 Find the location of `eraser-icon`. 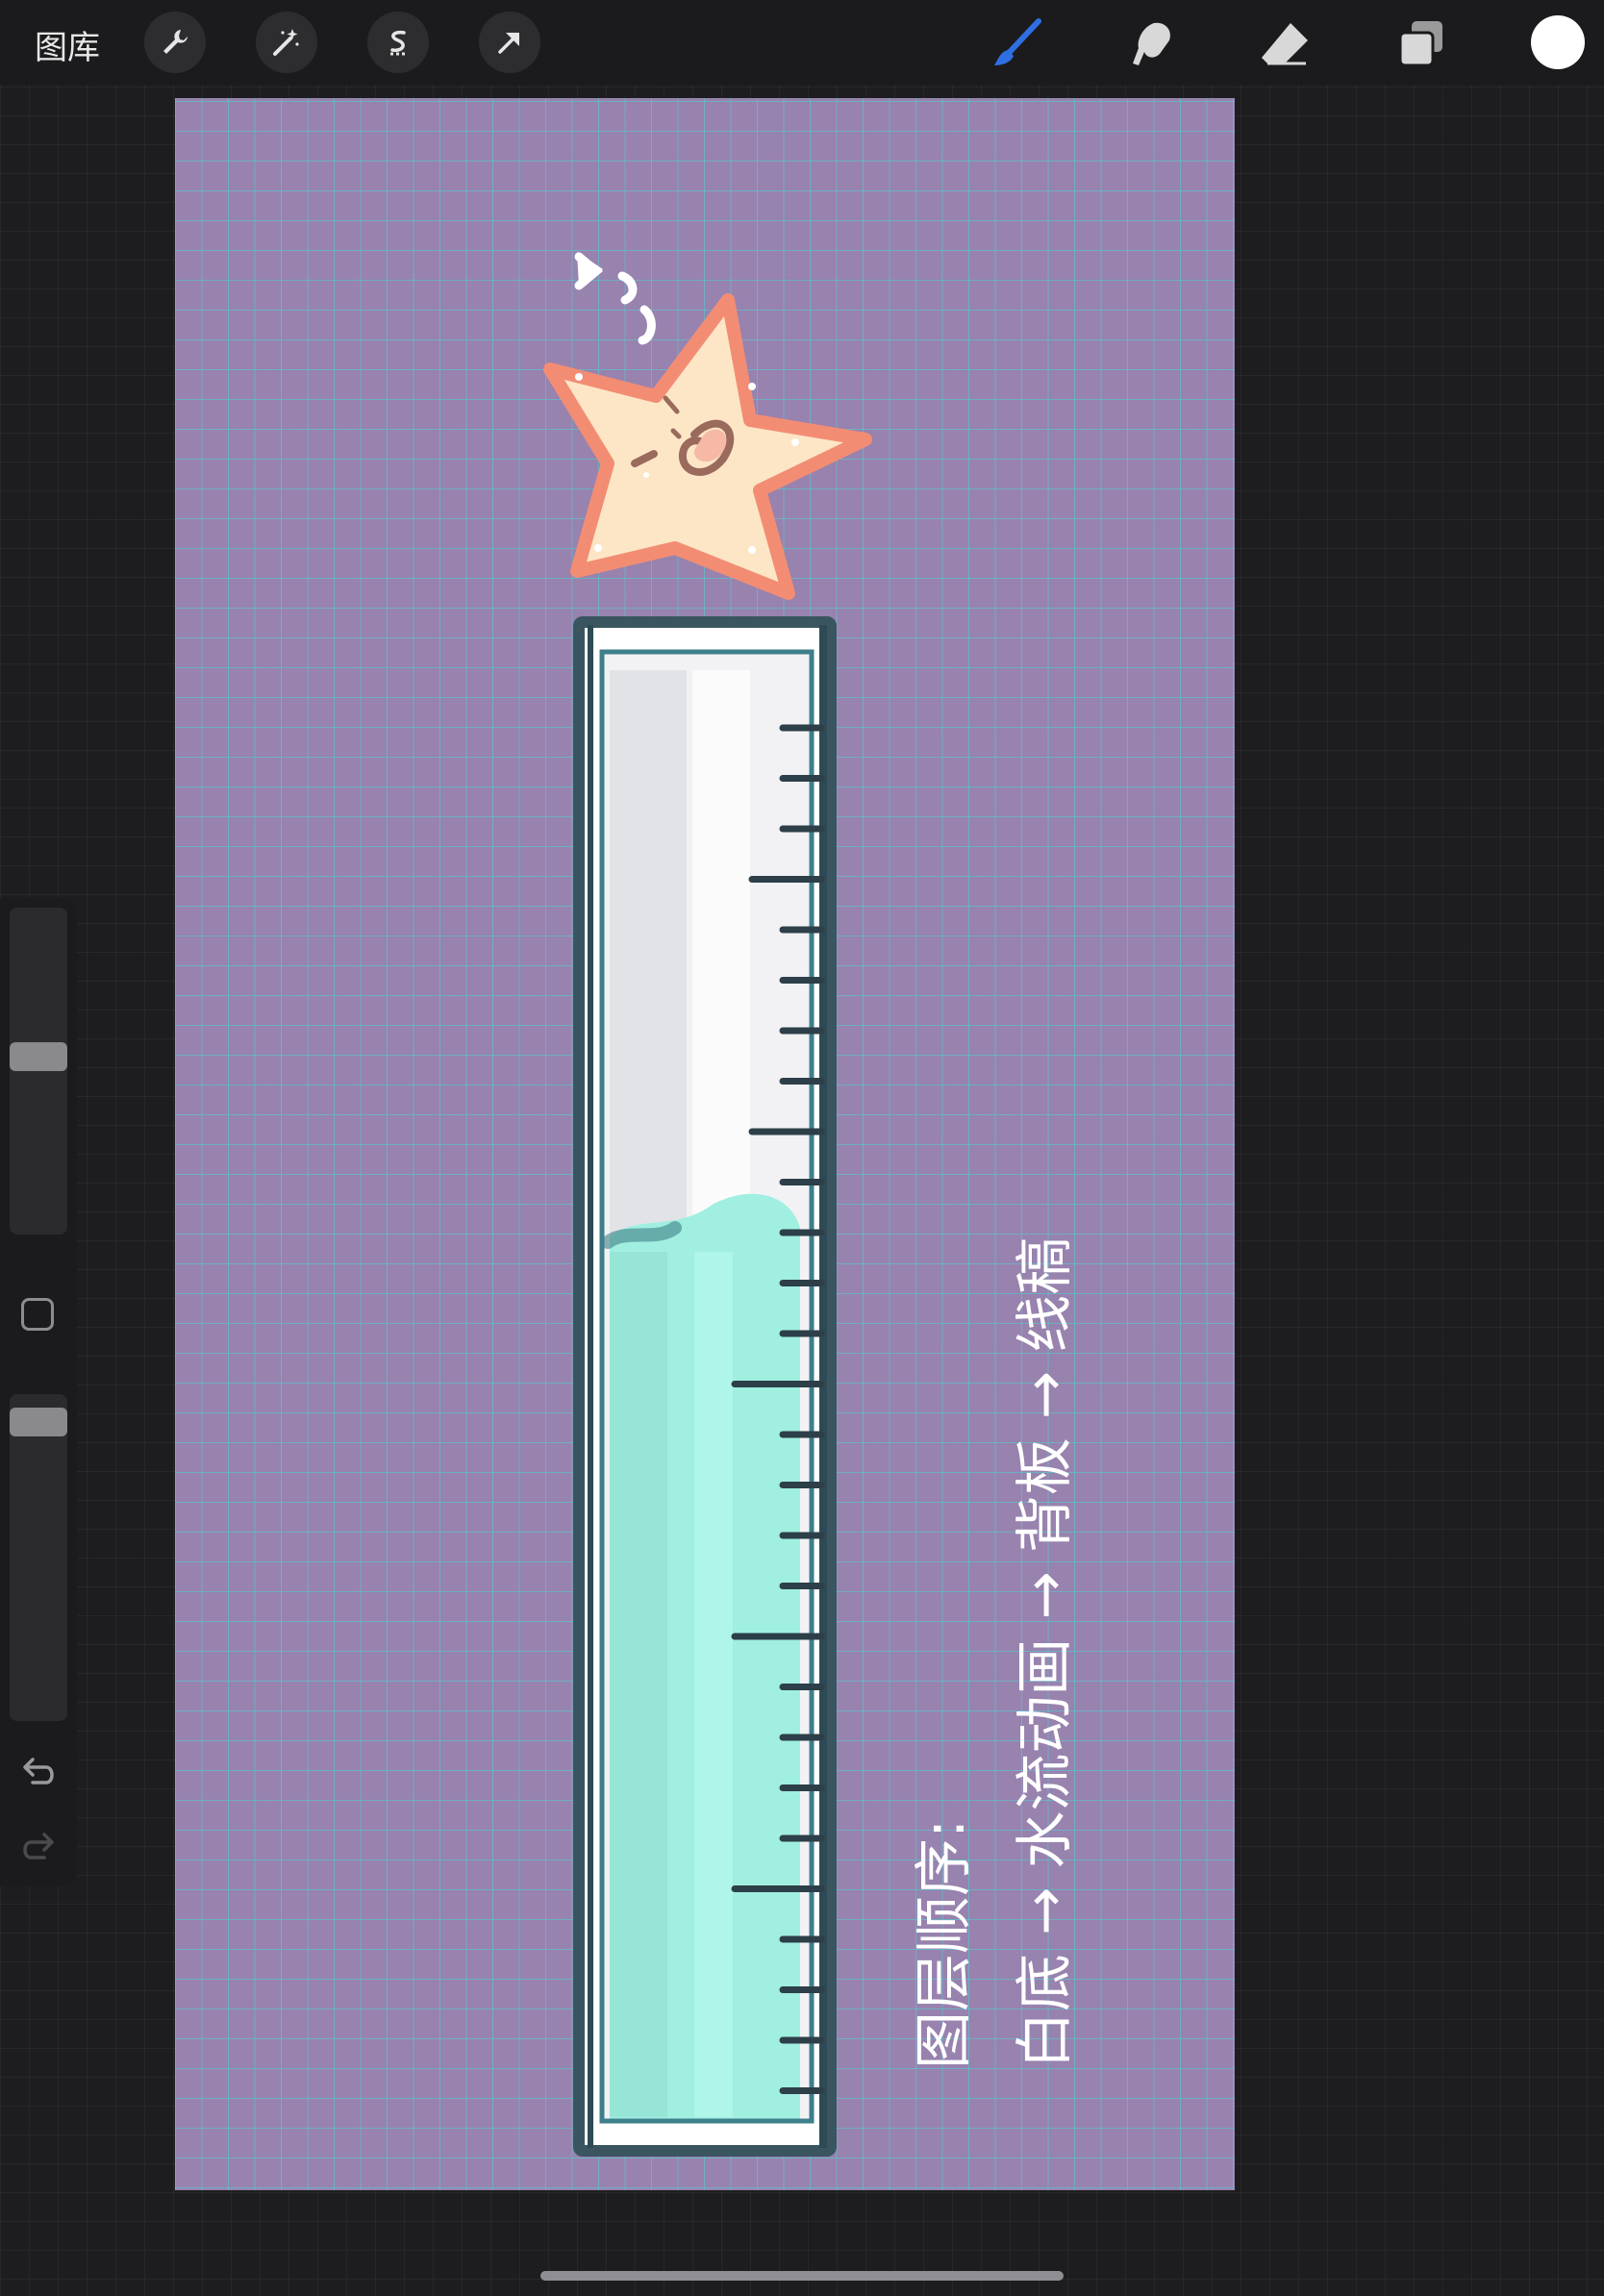

eraser-icon is located at coordinates (1285, 44).